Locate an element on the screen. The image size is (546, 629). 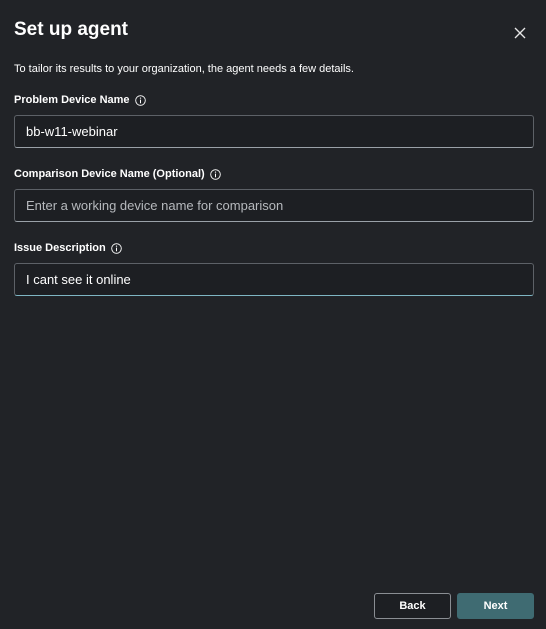
problem-device-name-label-text: Problem Device Name is located at coordinates (72, 100).